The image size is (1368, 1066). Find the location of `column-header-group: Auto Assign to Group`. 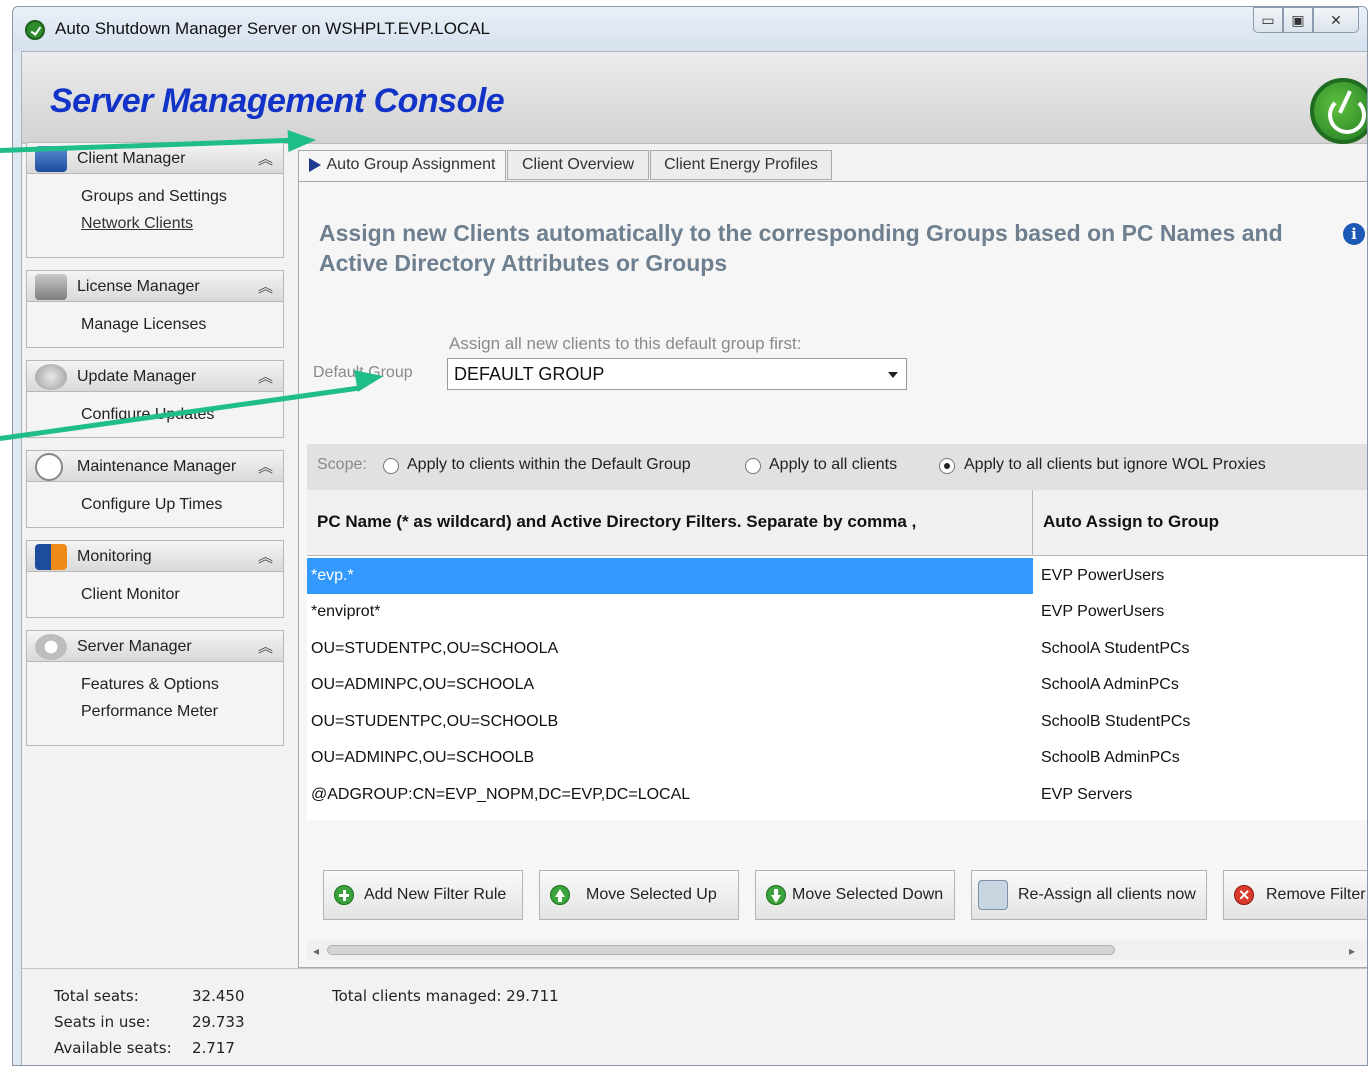

column-header-group: Auto Assign to Group is located at coordinates (1200, 523).